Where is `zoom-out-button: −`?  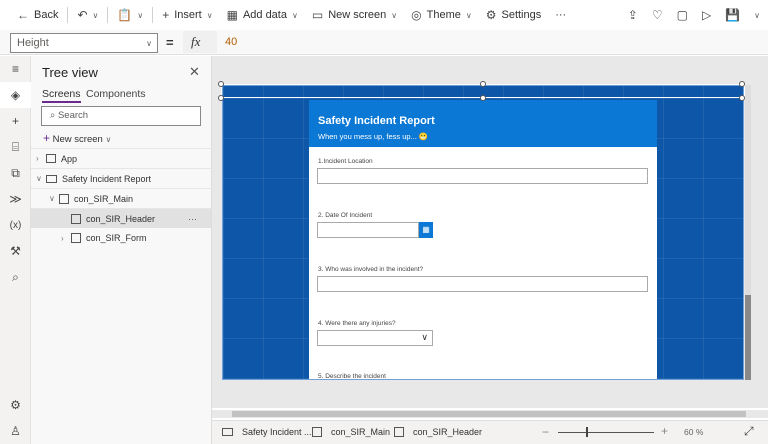
zoom-out-button: − is located at coordinates (545, 432).